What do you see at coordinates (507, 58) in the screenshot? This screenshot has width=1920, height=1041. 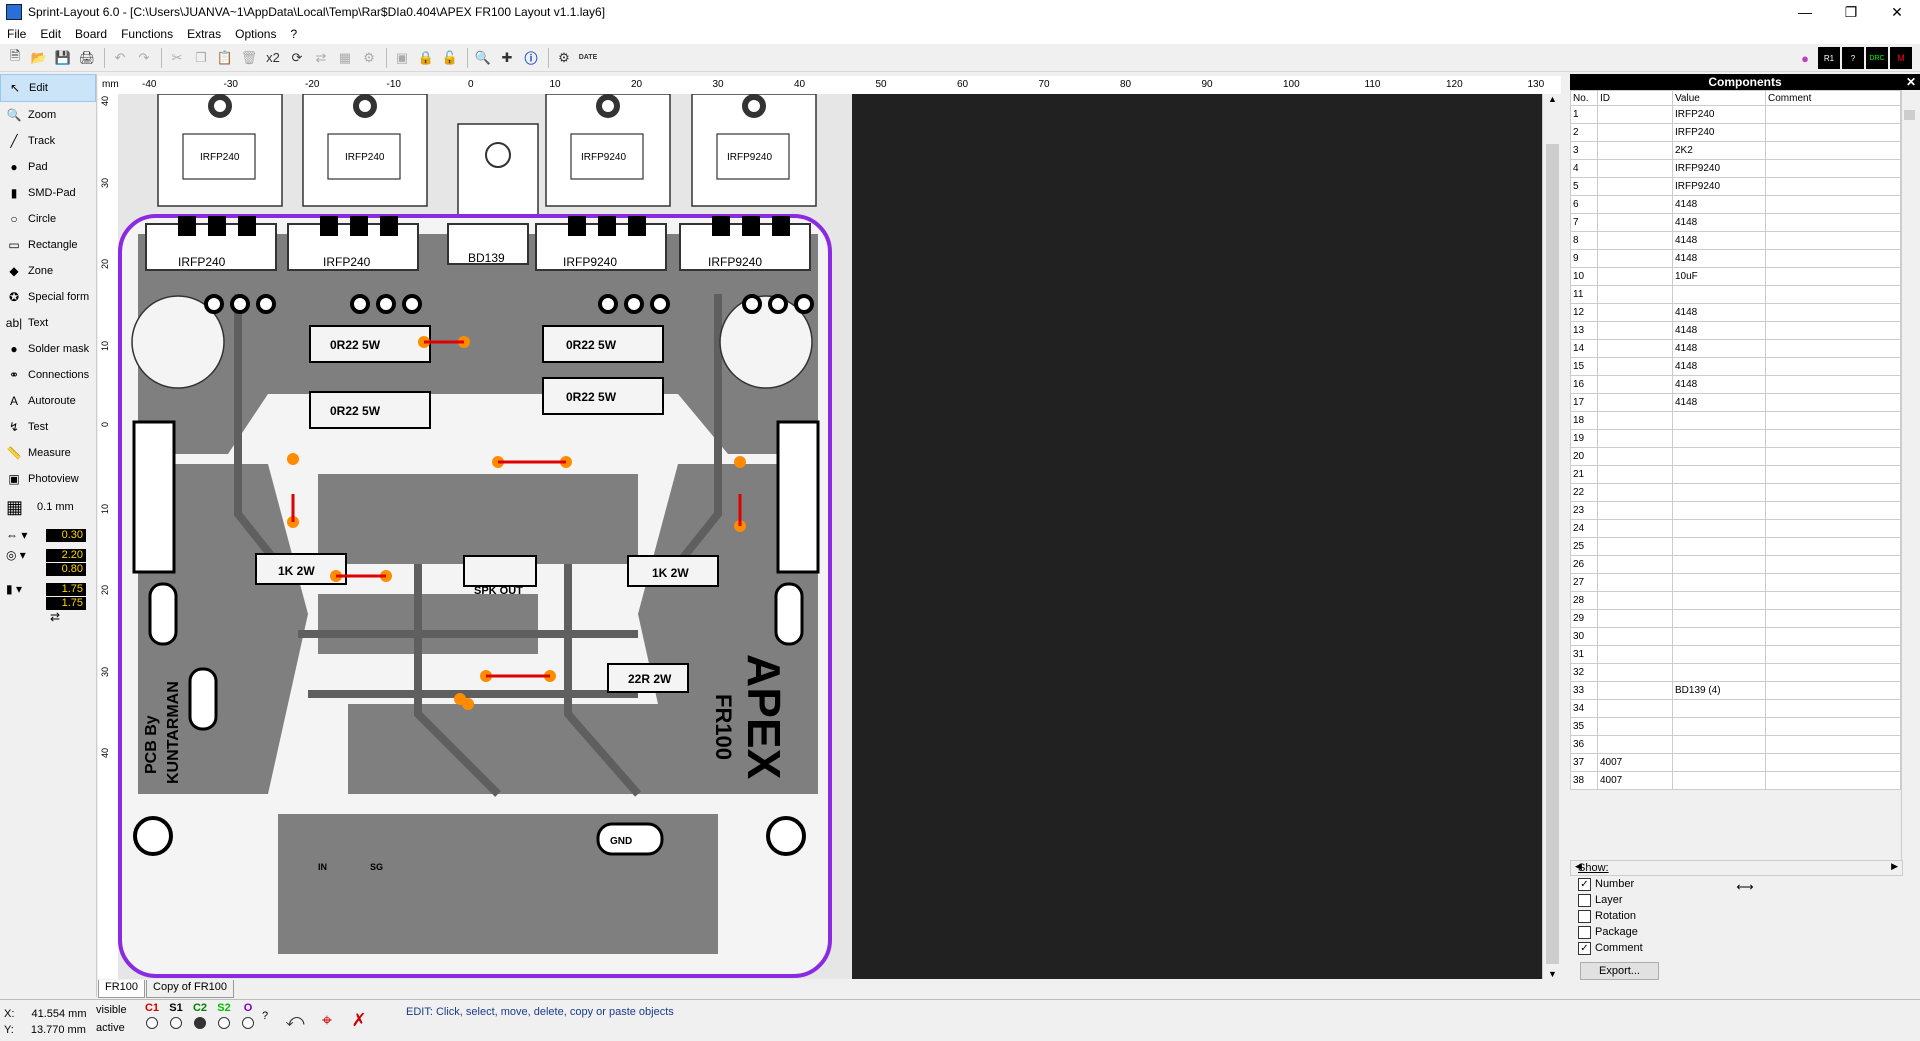 I see `crosshair-icon: ✚` at bounding box center [507, 58].